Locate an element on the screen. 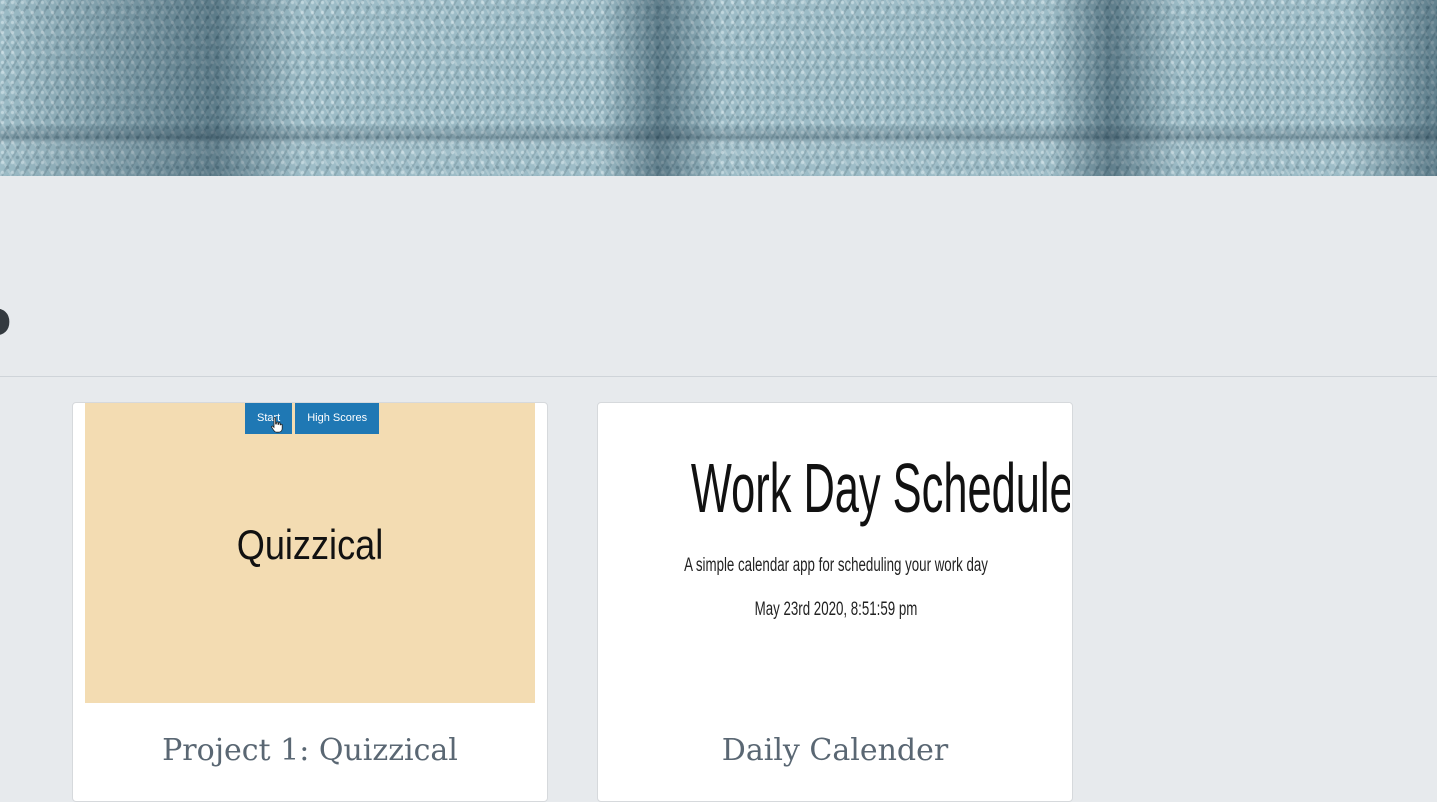 This screenshot has height=802, width=1437. preview-high-scores-button: High Scores is located at coordinates (337, 418).